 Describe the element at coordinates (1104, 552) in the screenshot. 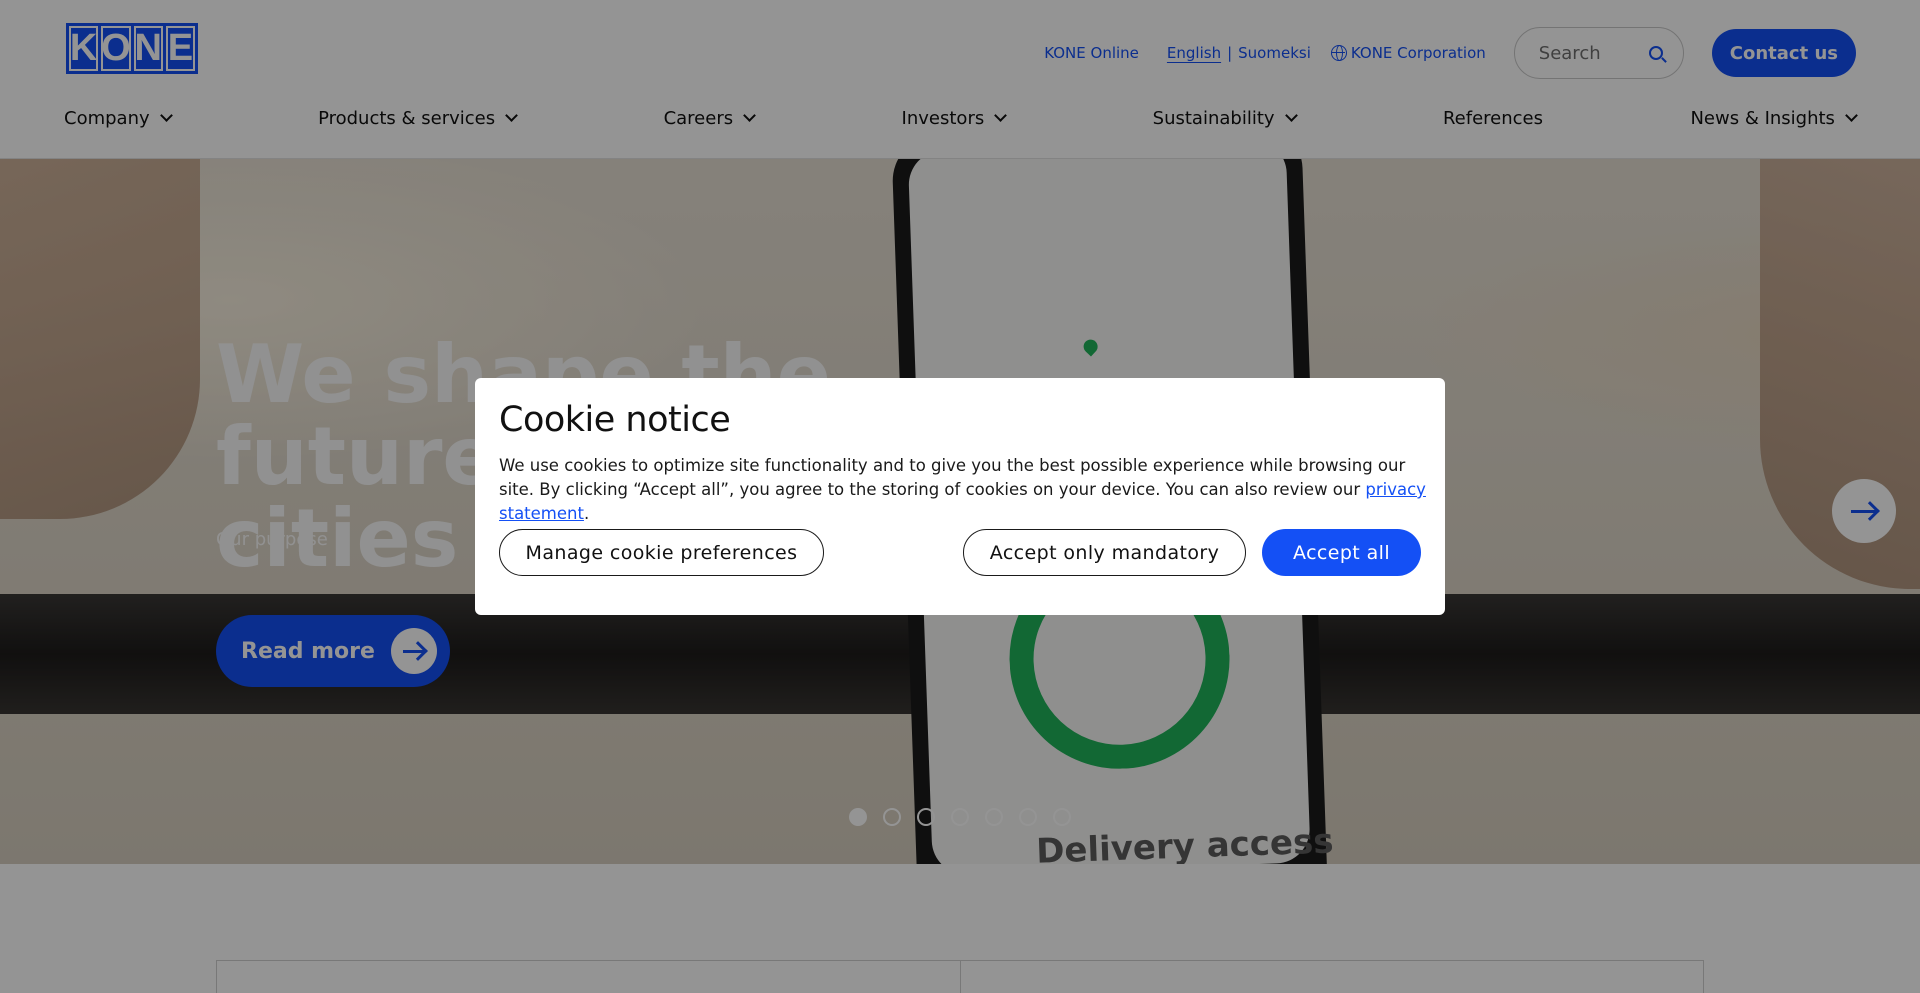

I see `accept-only-mandatory-button: Accept only mandatory` at that location.